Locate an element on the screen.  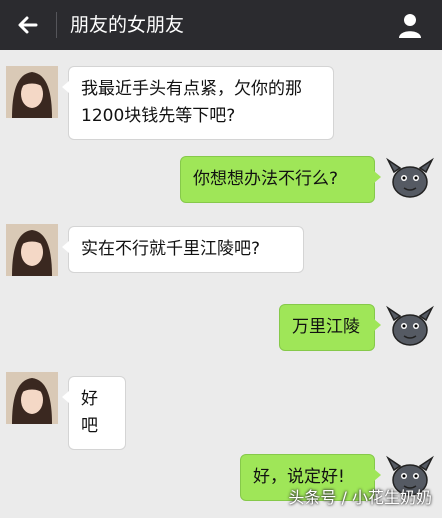
message-text: 万里江陵 is located at coordinates (326, 327).